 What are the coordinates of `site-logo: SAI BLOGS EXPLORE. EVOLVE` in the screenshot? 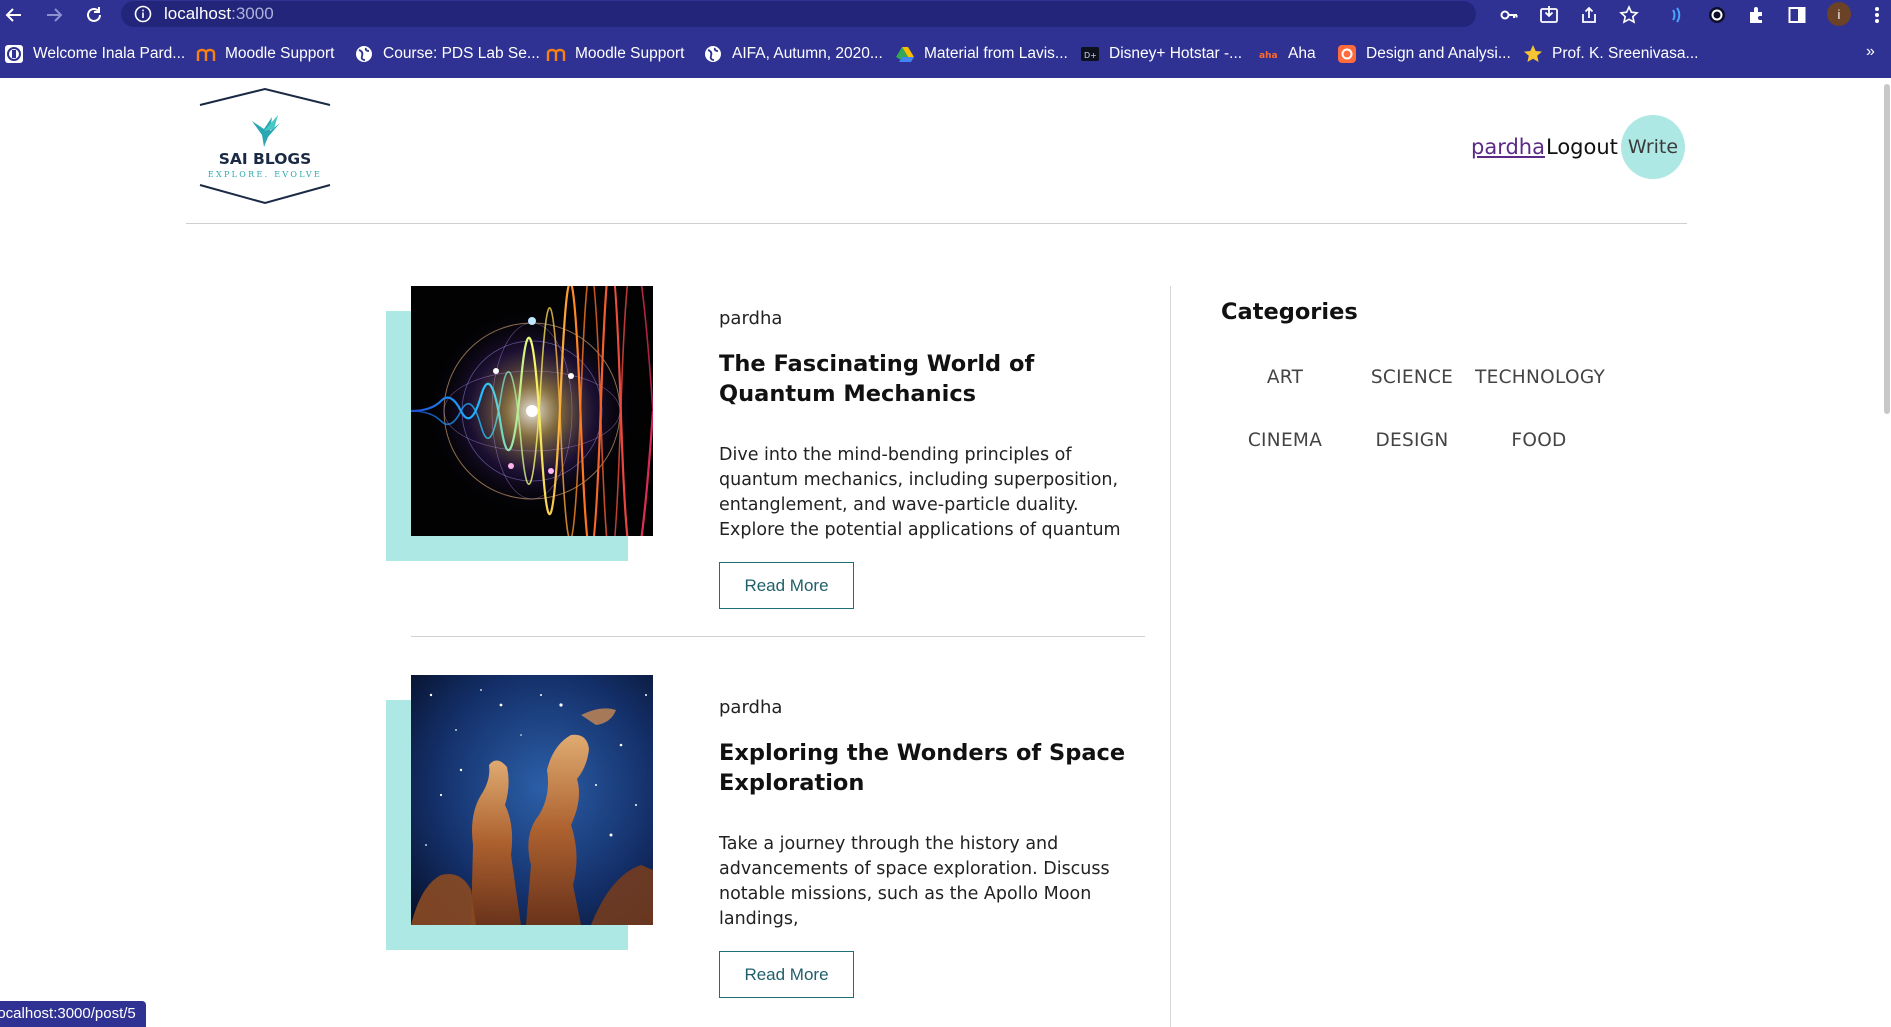 It's located at (265, 146).